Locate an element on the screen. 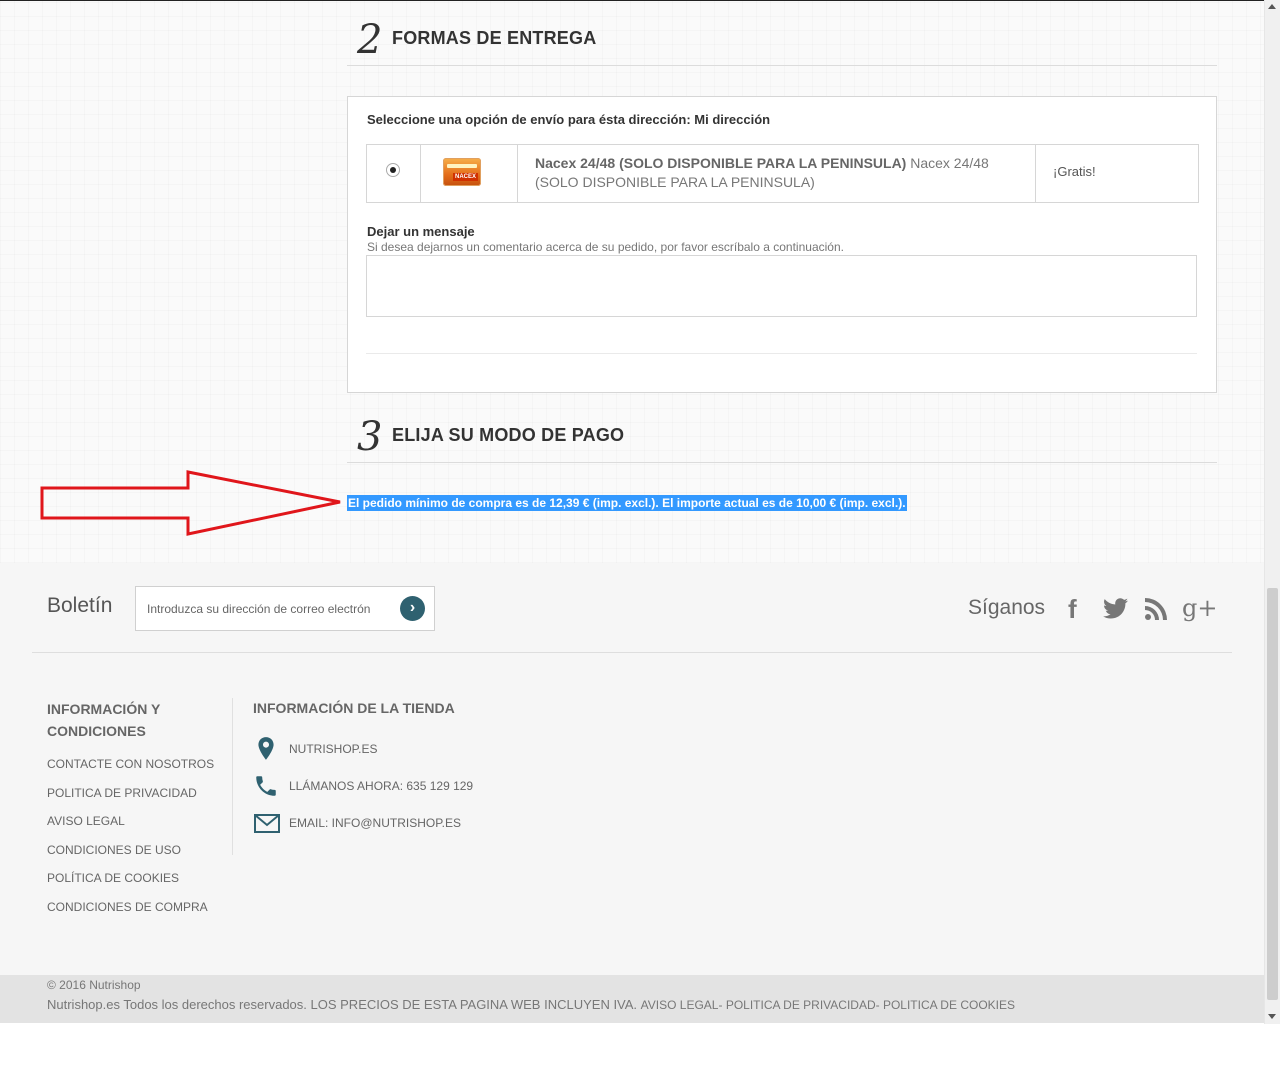 The width and height of the screenshot is (1280, 1080). carrier-radio-cell is located at coordinates (394, 173).